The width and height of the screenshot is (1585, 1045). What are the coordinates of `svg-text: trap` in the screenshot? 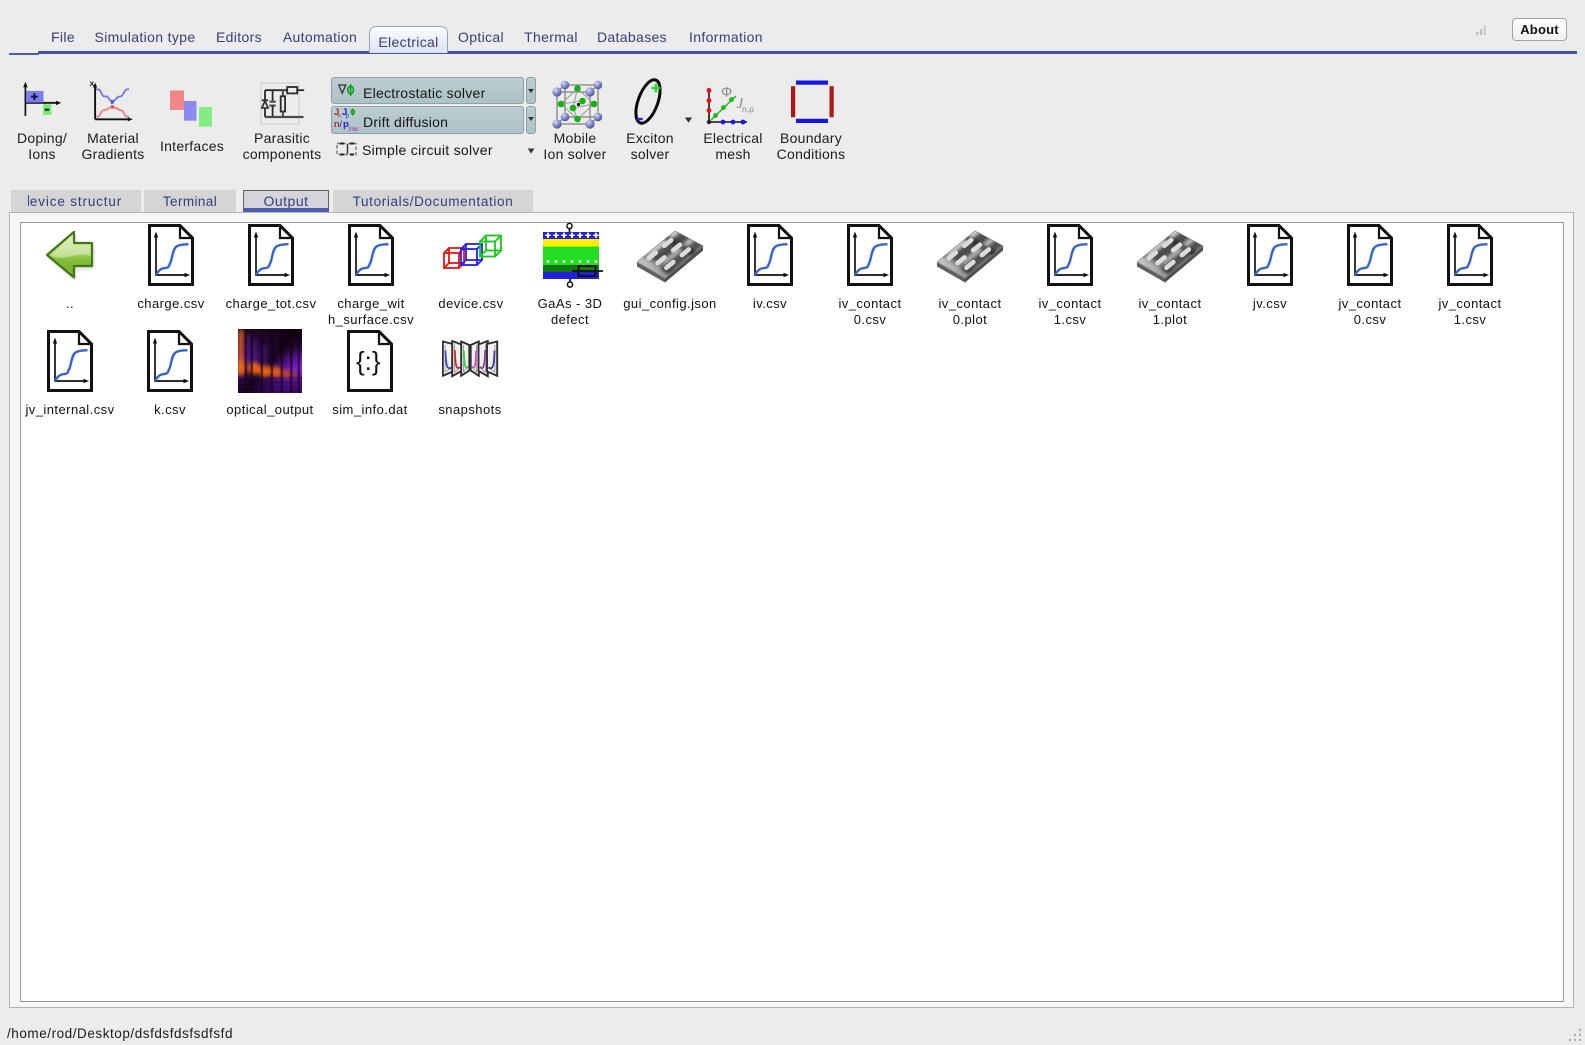 It's located at (353, 130).